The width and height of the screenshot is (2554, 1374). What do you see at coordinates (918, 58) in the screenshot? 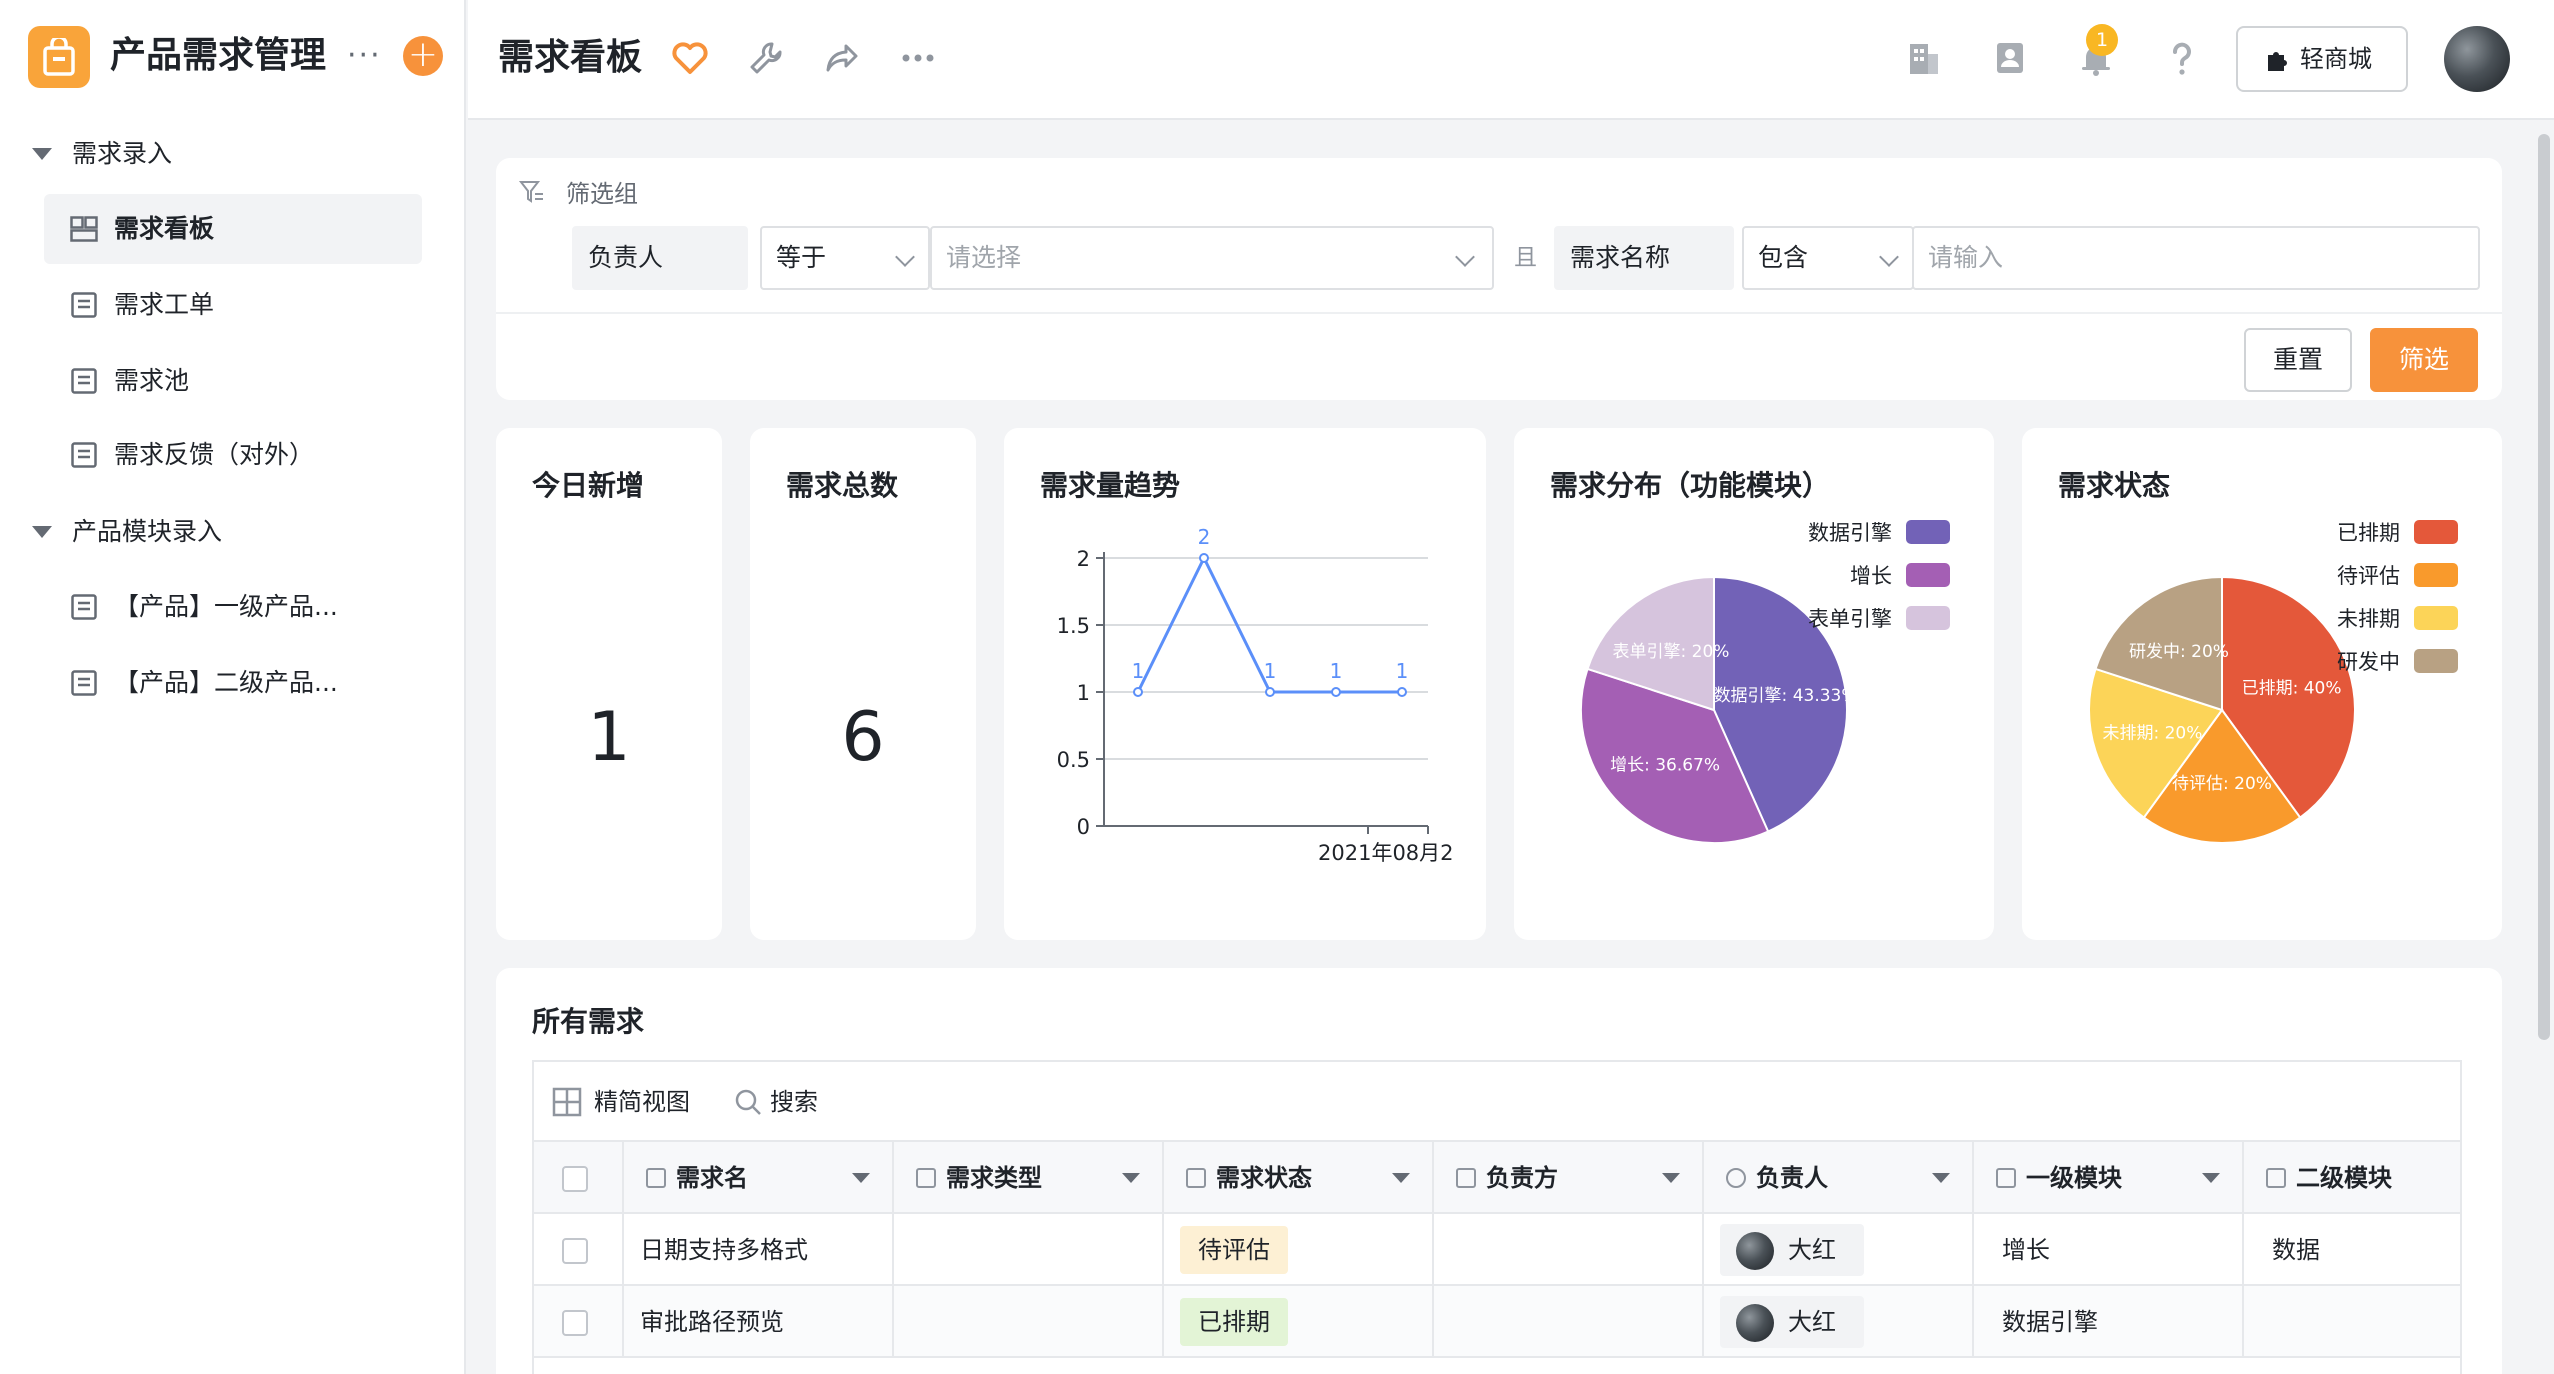
I see `more-icon` at bounding box center [918, 58].